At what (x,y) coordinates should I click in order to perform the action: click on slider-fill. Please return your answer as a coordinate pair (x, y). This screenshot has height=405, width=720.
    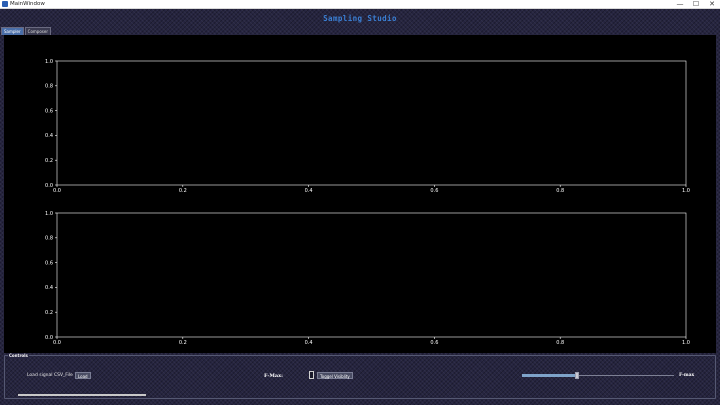
    Looking at the image, I should click on (549, 375).